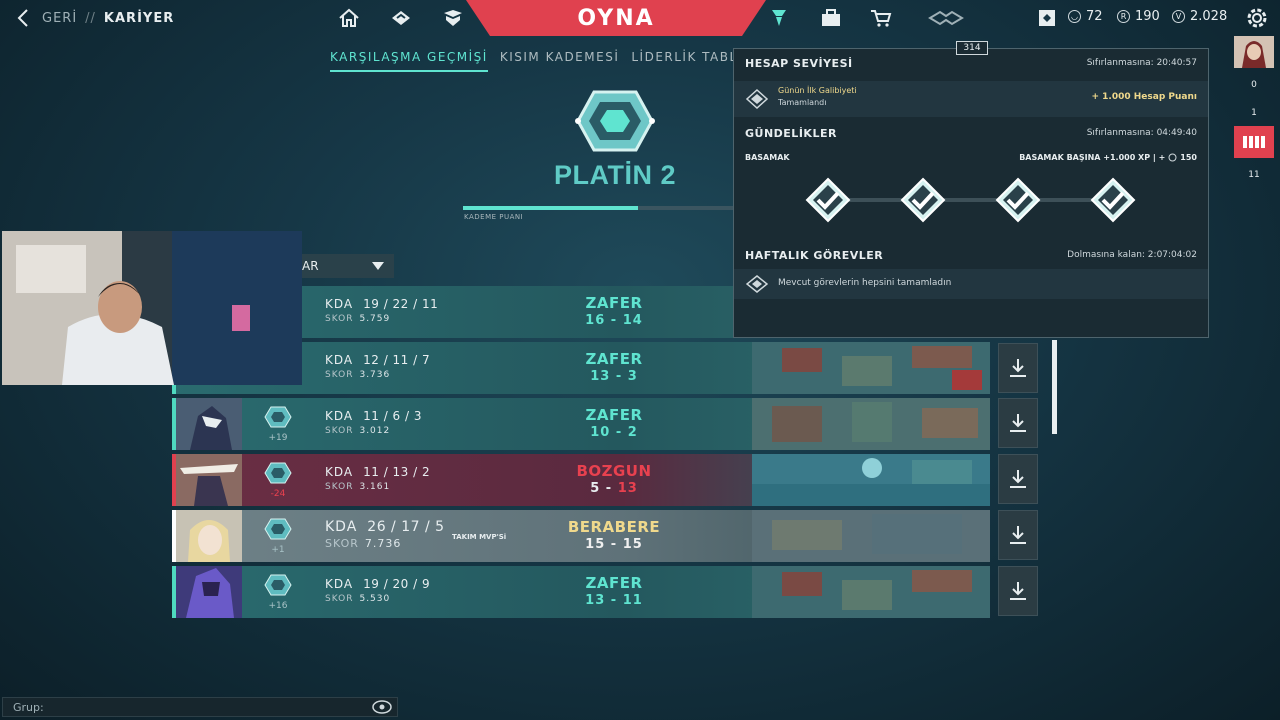 This screenshot has height=720, width=1280. Describe the element at coordinates (971, 157) in the screenshot. I see `daily-step-row: BASAMAK BASAMAK BAŞINA +1.000 XP | + 150` at that location.